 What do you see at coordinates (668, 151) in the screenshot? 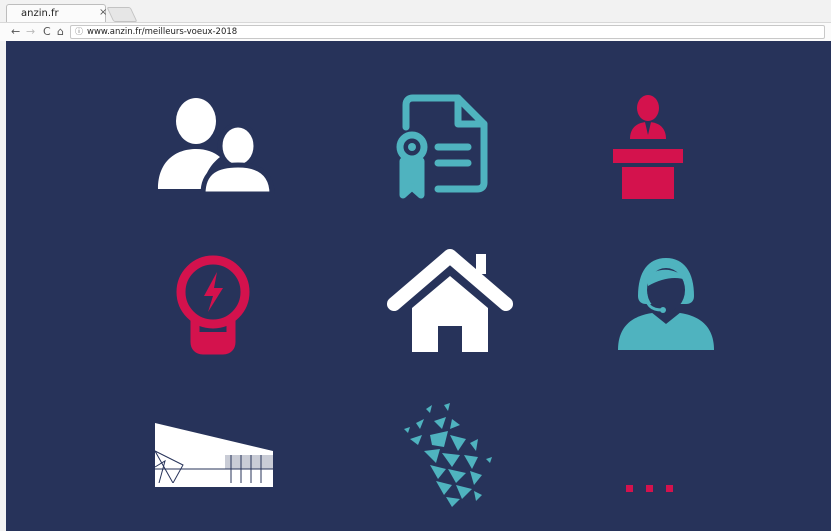
I see `speaker-podium-icon` at bounding box center [668, 151].